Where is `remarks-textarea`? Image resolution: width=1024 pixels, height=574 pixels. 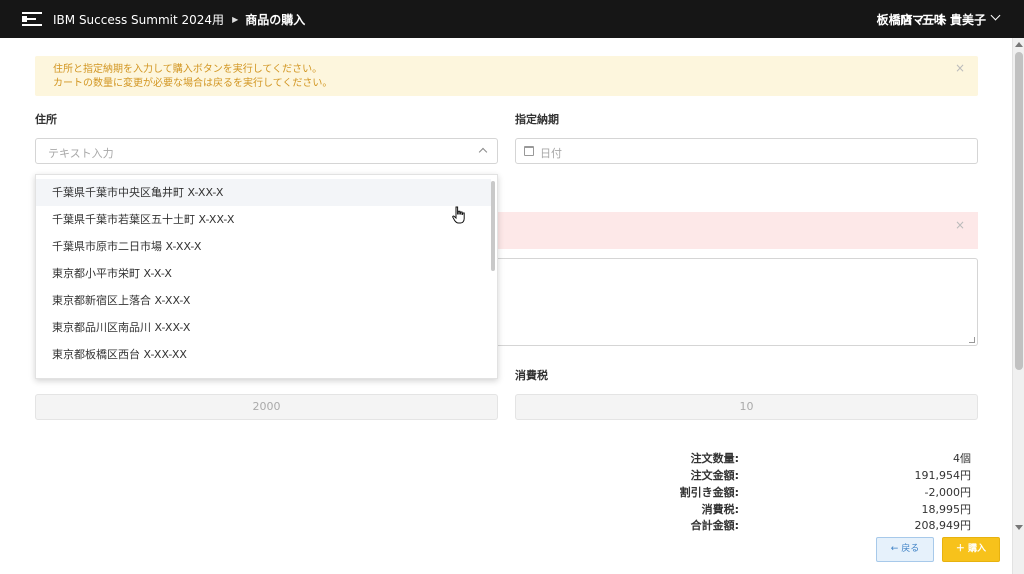 remarks-textarea is located at coordinates (738, 302).